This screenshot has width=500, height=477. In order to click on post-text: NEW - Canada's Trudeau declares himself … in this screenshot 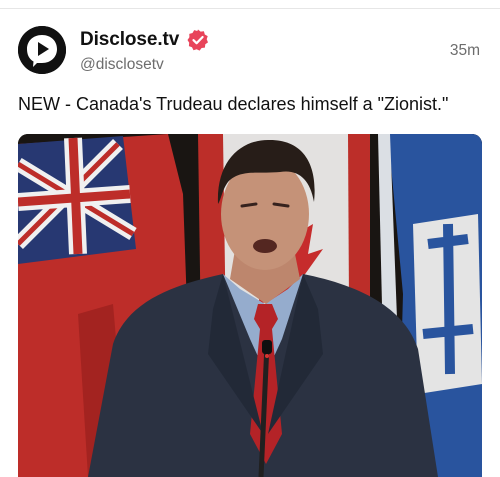, I will do `click(233, 104)`.